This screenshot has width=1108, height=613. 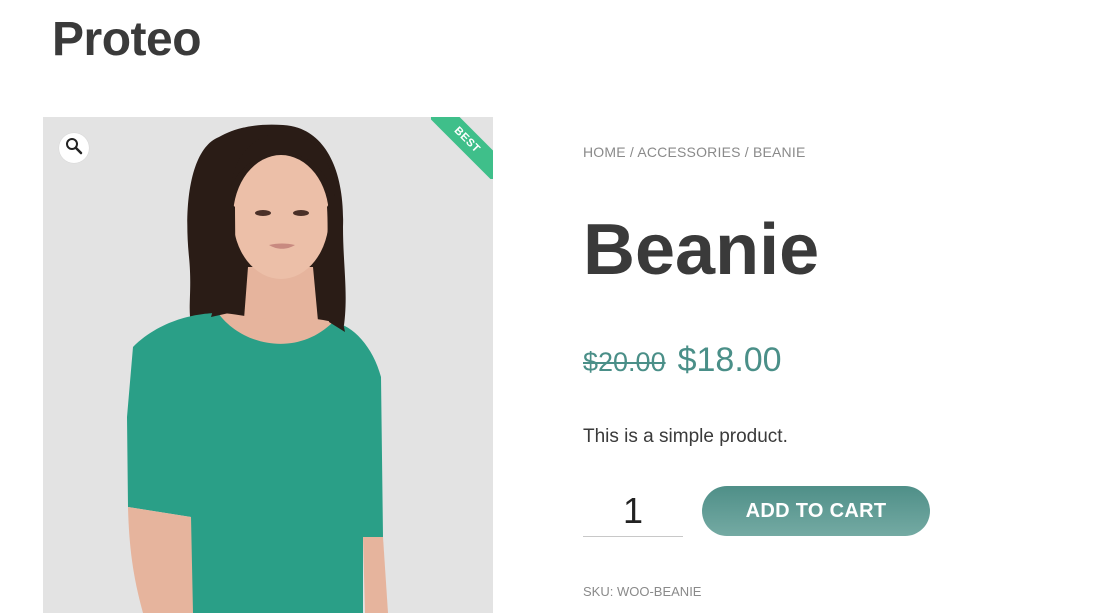 I want to click on quantity-input, so click(x=633, y=511).